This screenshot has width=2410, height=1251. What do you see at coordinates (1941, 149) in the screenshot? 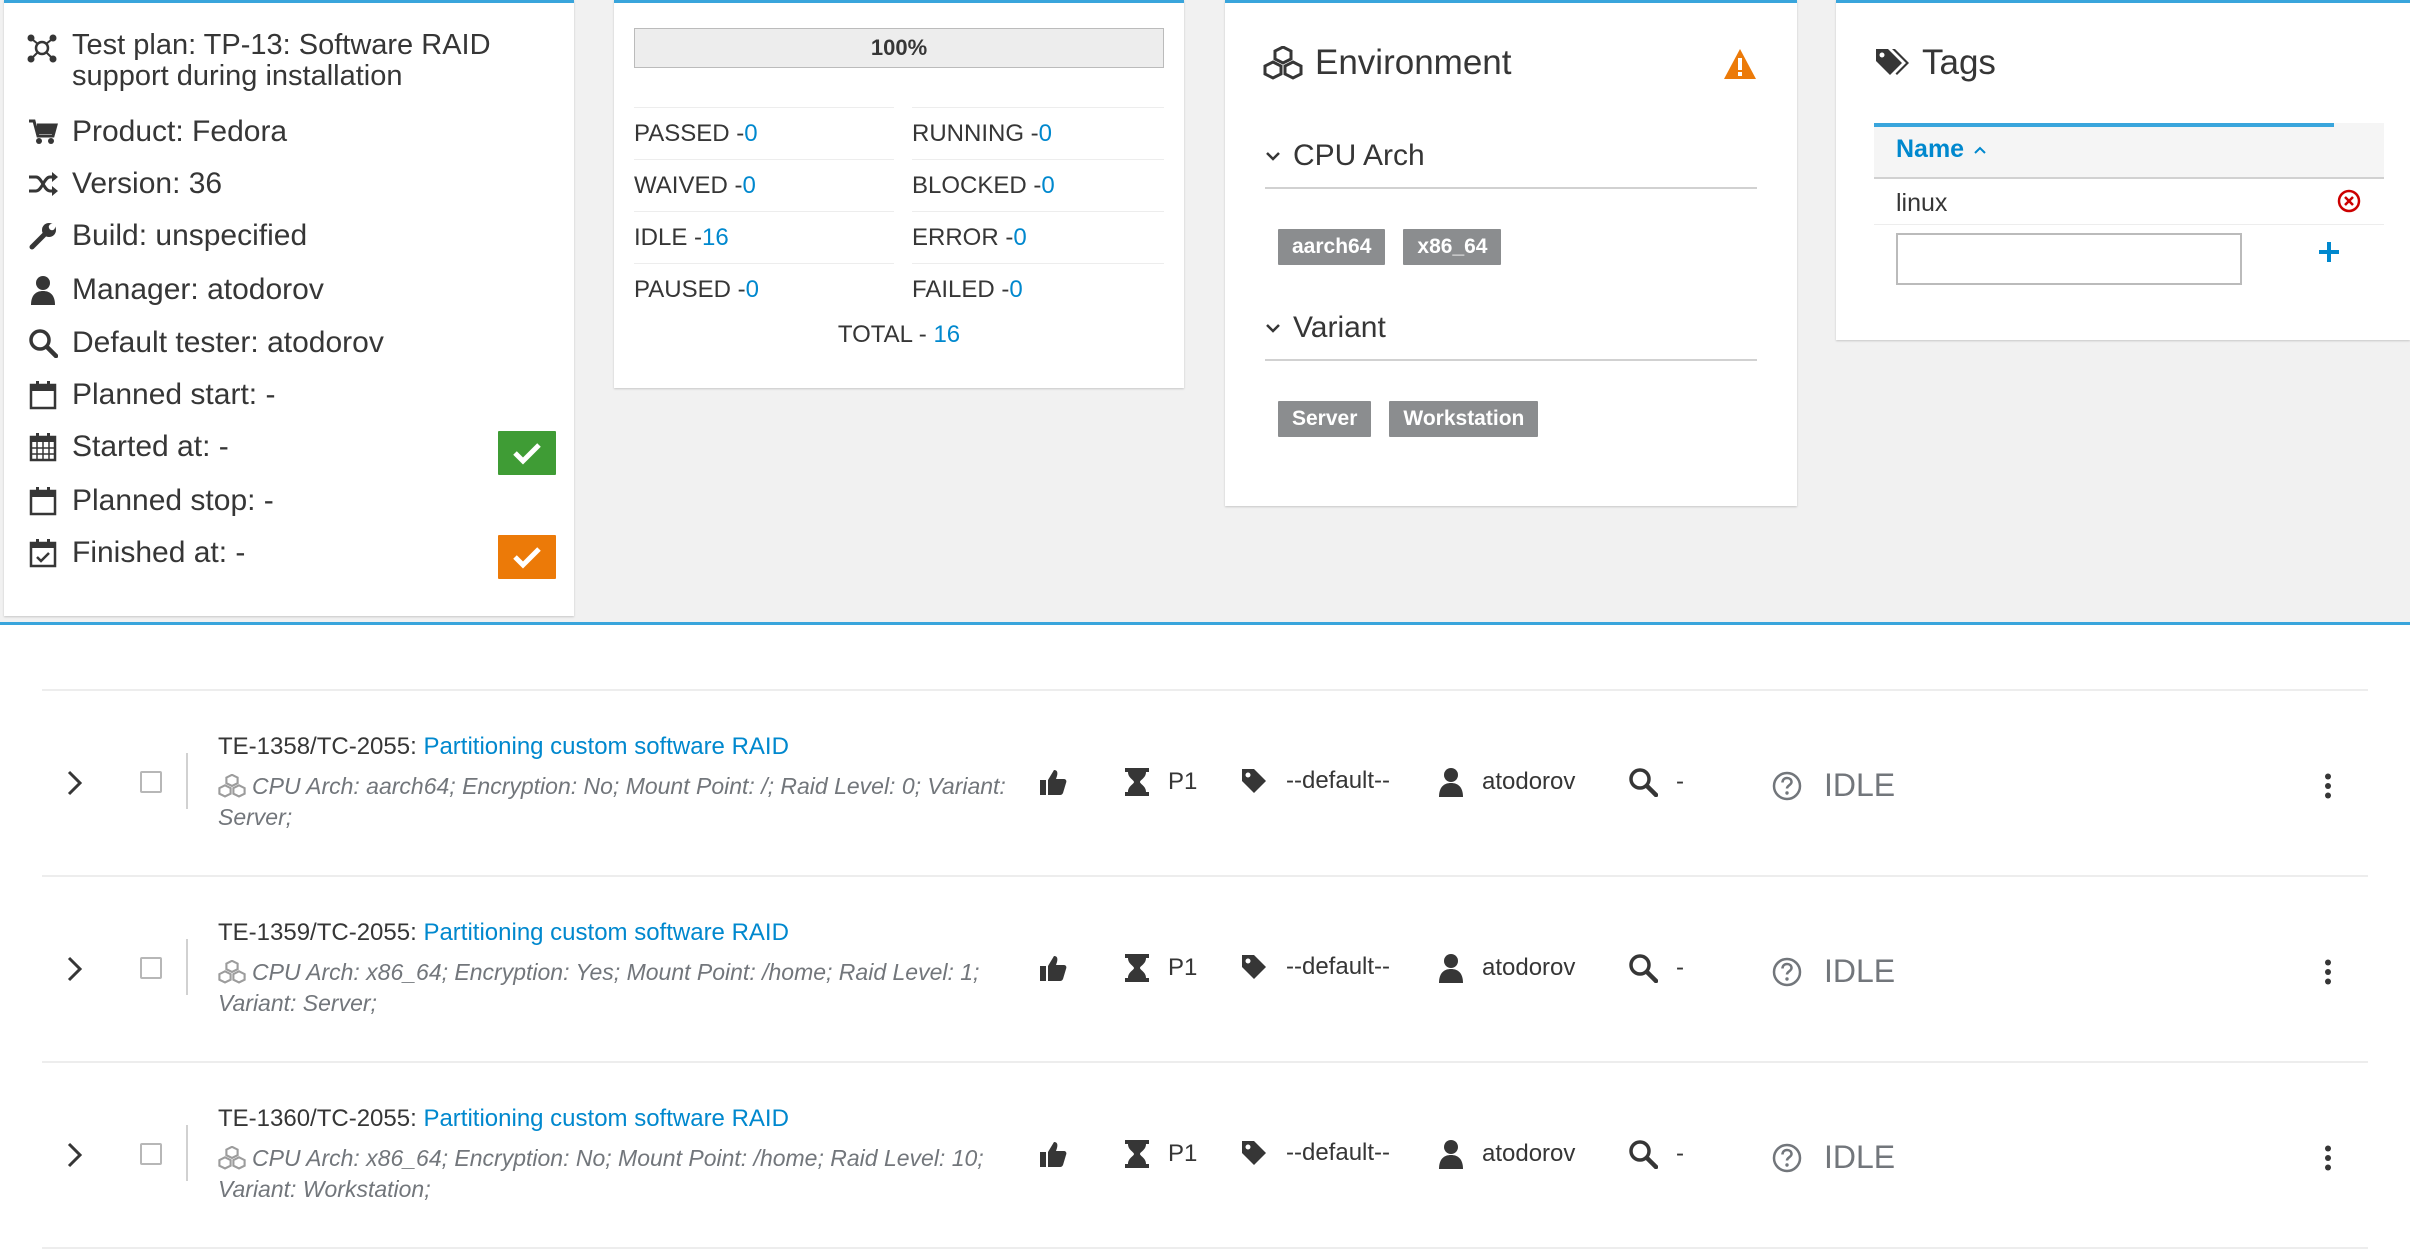
I see `sort-by-name: Name` at bounding box center [1941, 149].